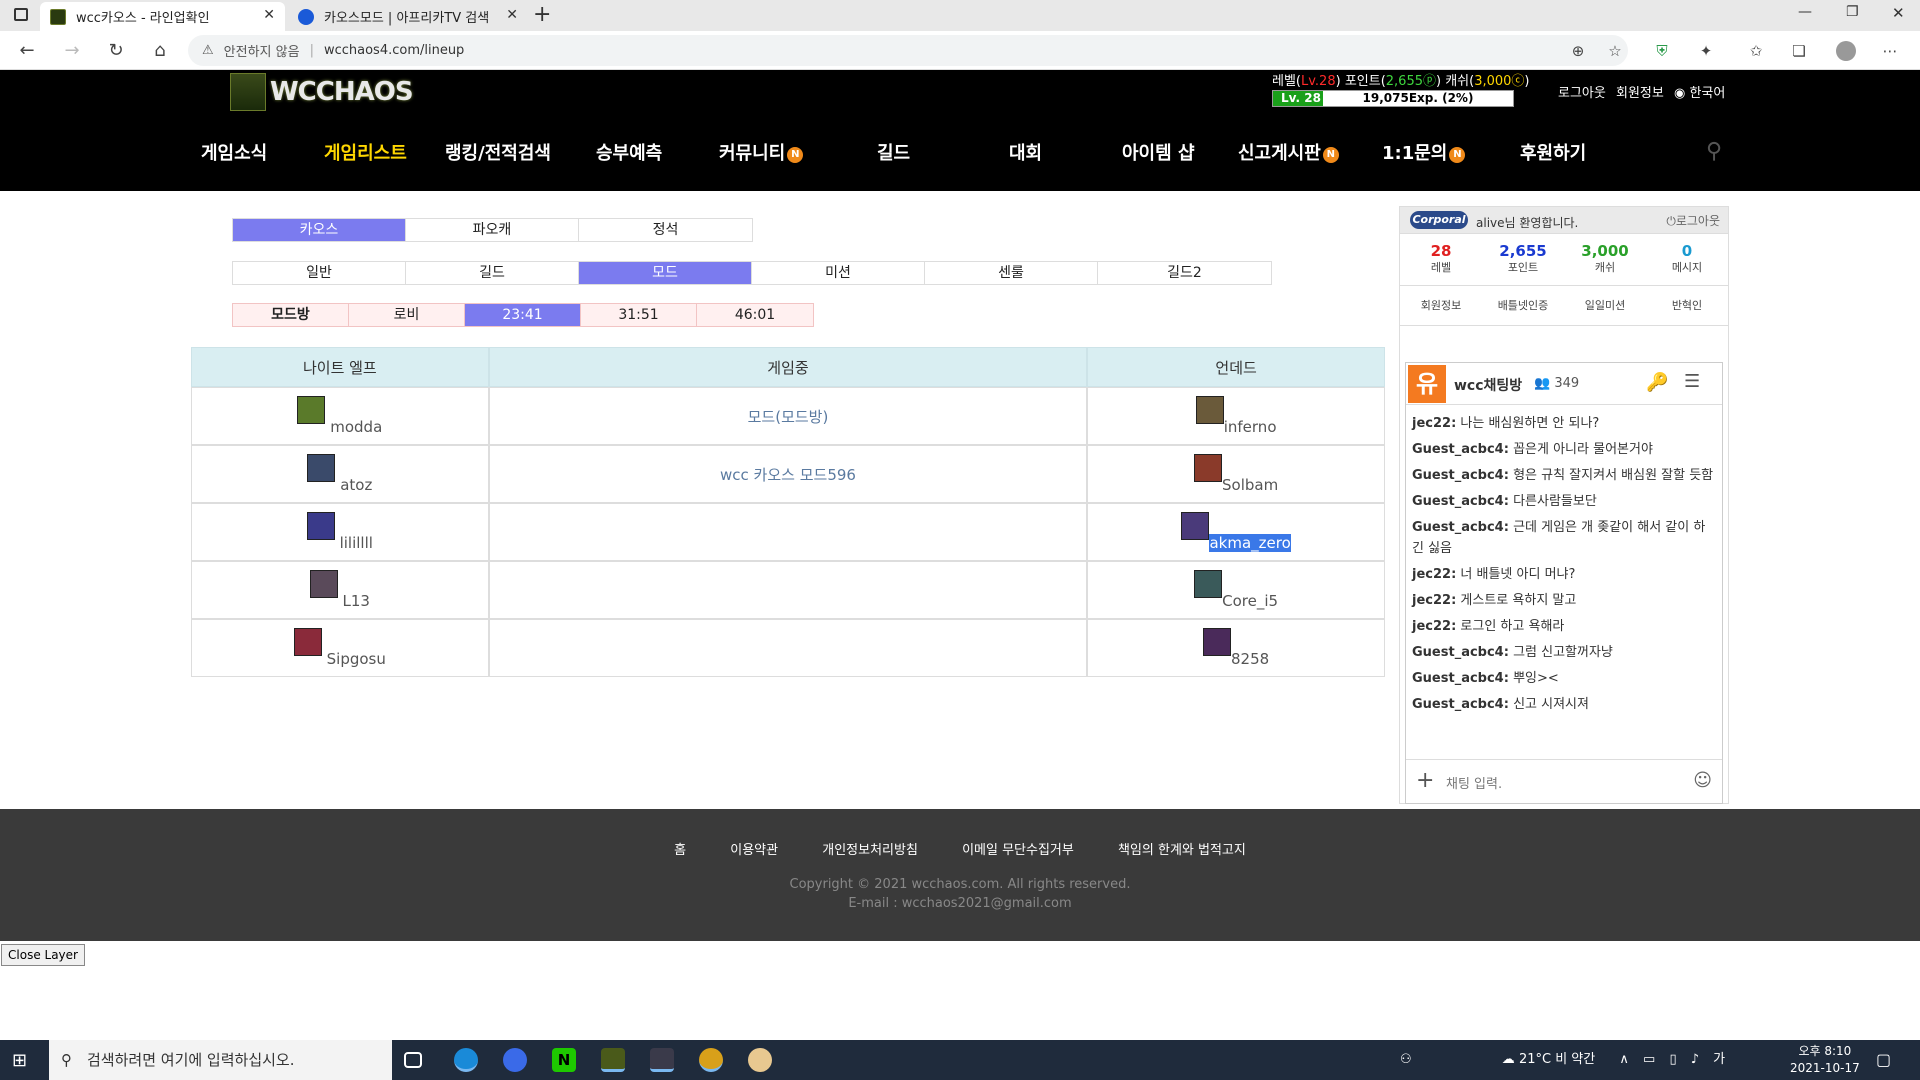 The image size is (1920, 1080). I want to click on app-icon, so click(515, 1060).